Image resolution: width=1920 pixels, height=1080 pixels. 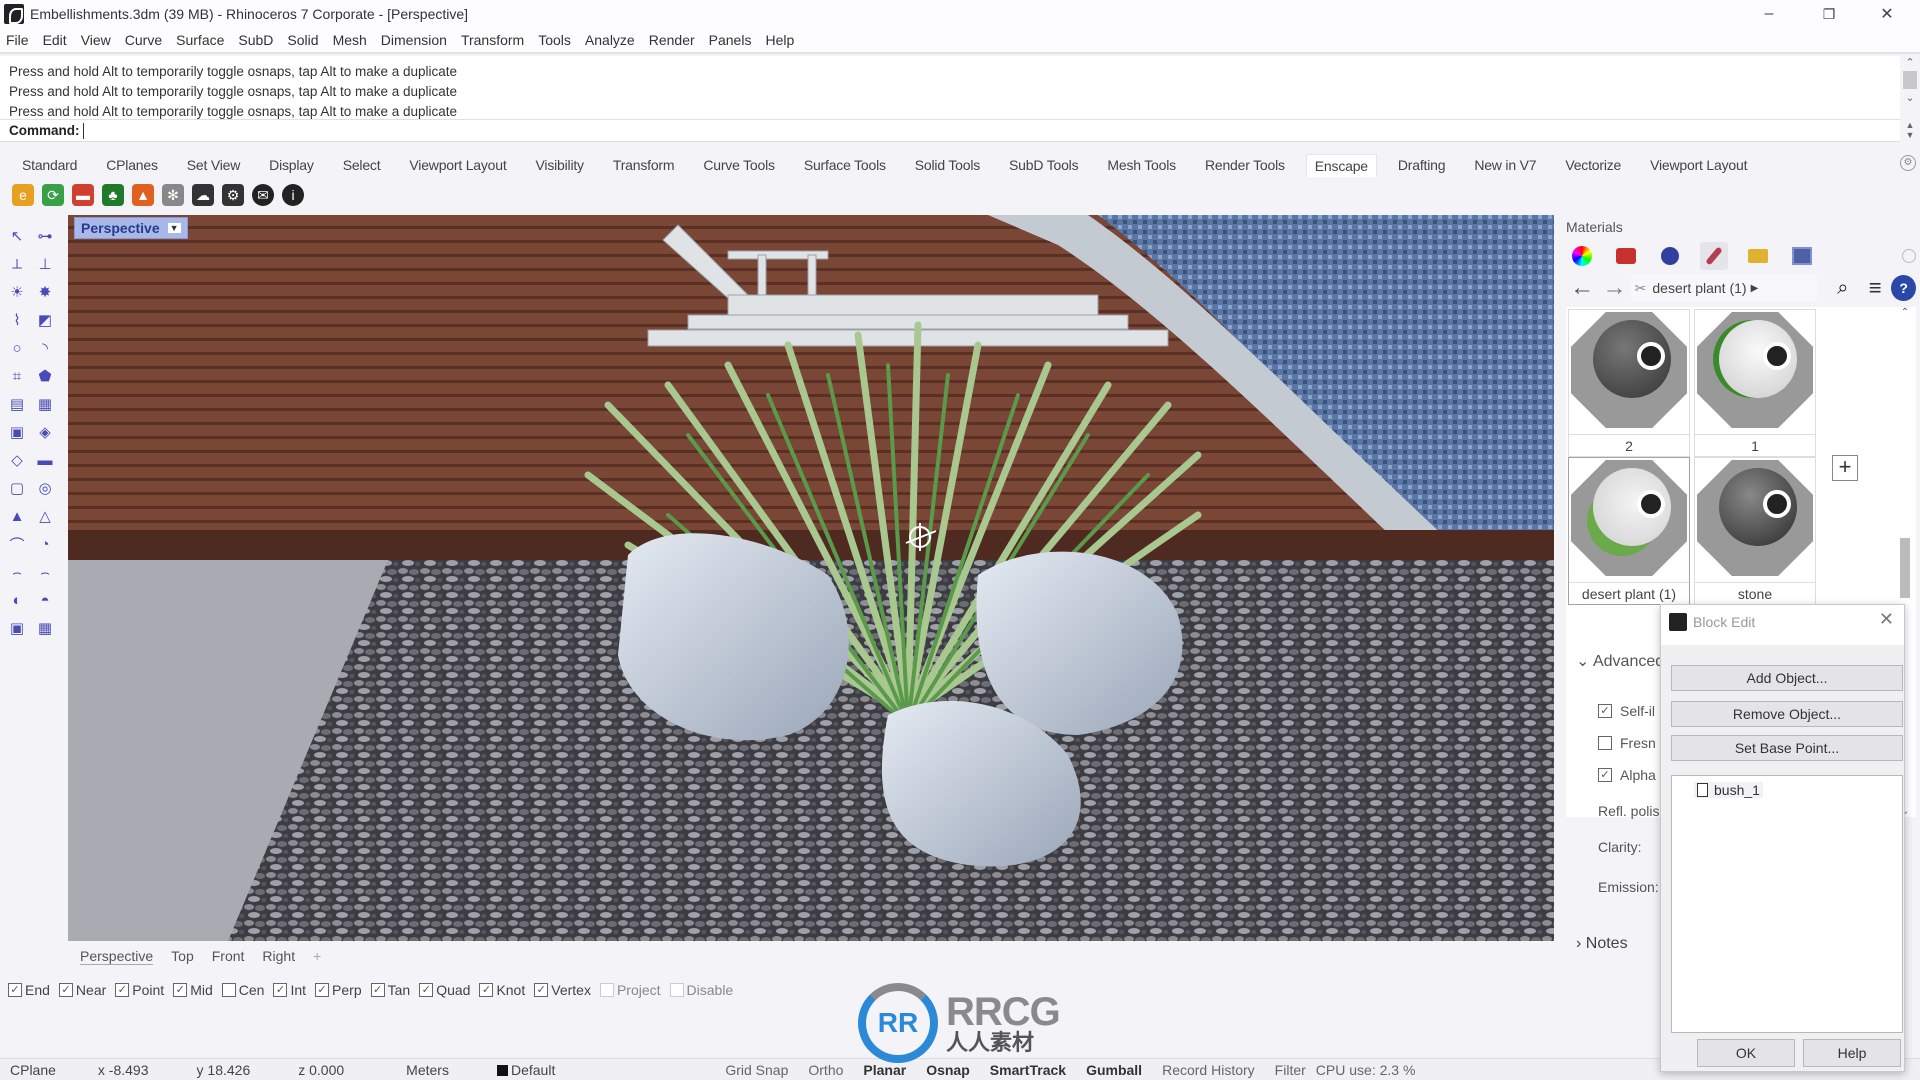 I want to click on toggle-record-history: Record History, so click(x=1208, y=1070).